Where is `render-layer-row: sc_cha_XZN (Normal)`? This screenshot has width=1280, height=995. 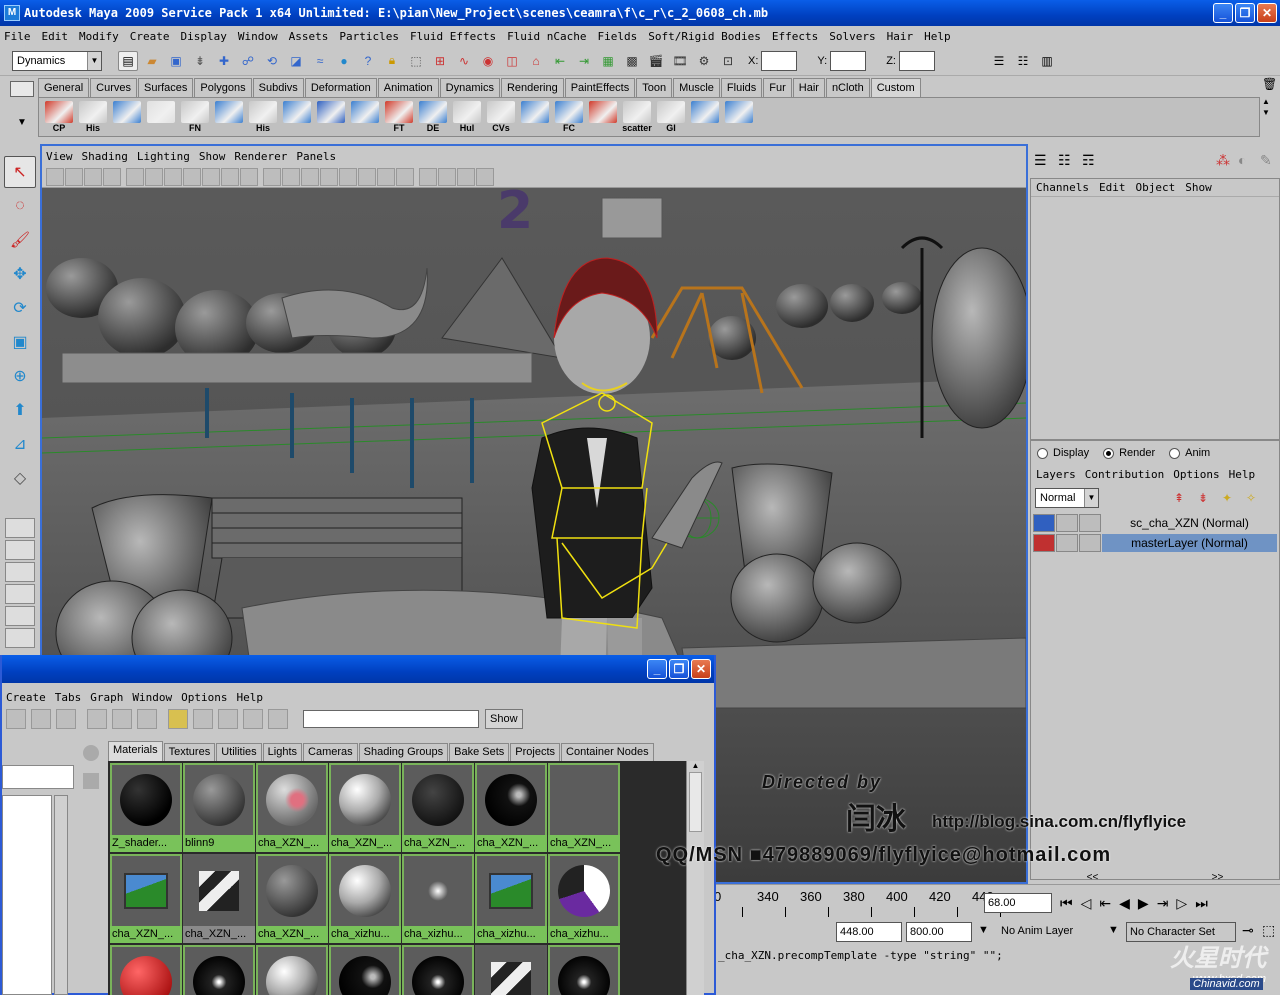 render-layer-row: sc_cha_XZN (Normal) is located at coordinates (1155, 523).